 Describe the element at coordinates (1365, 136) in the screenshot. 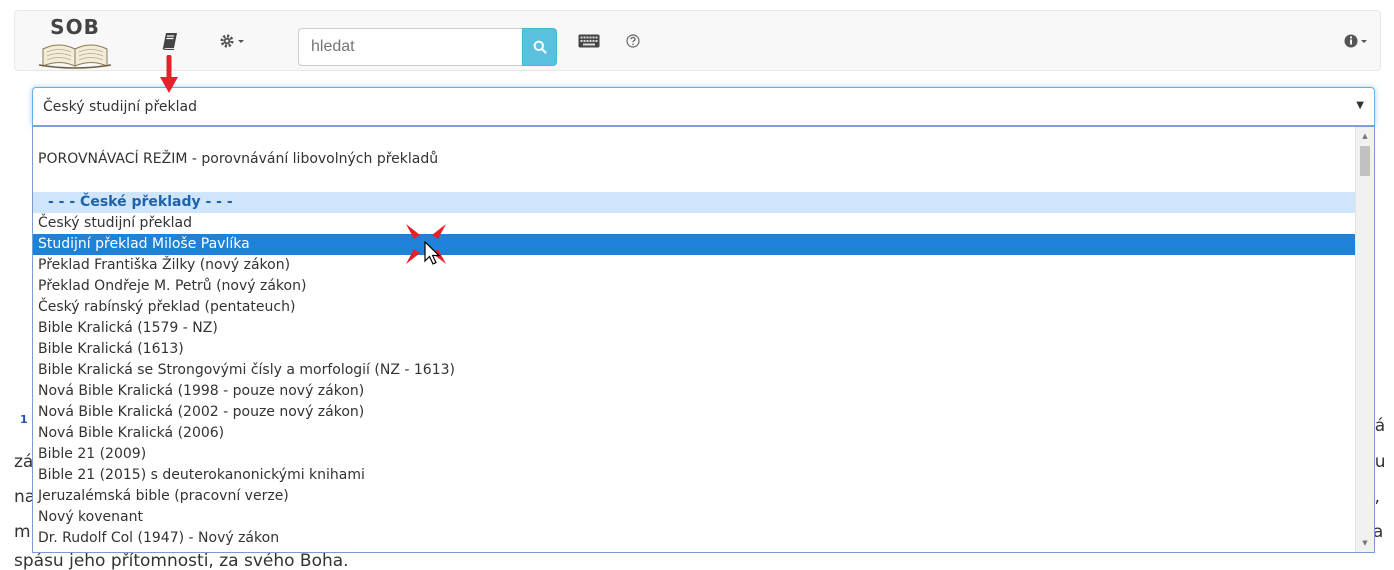

I see `scroll-up-arrow-icon: ▲` at that location.